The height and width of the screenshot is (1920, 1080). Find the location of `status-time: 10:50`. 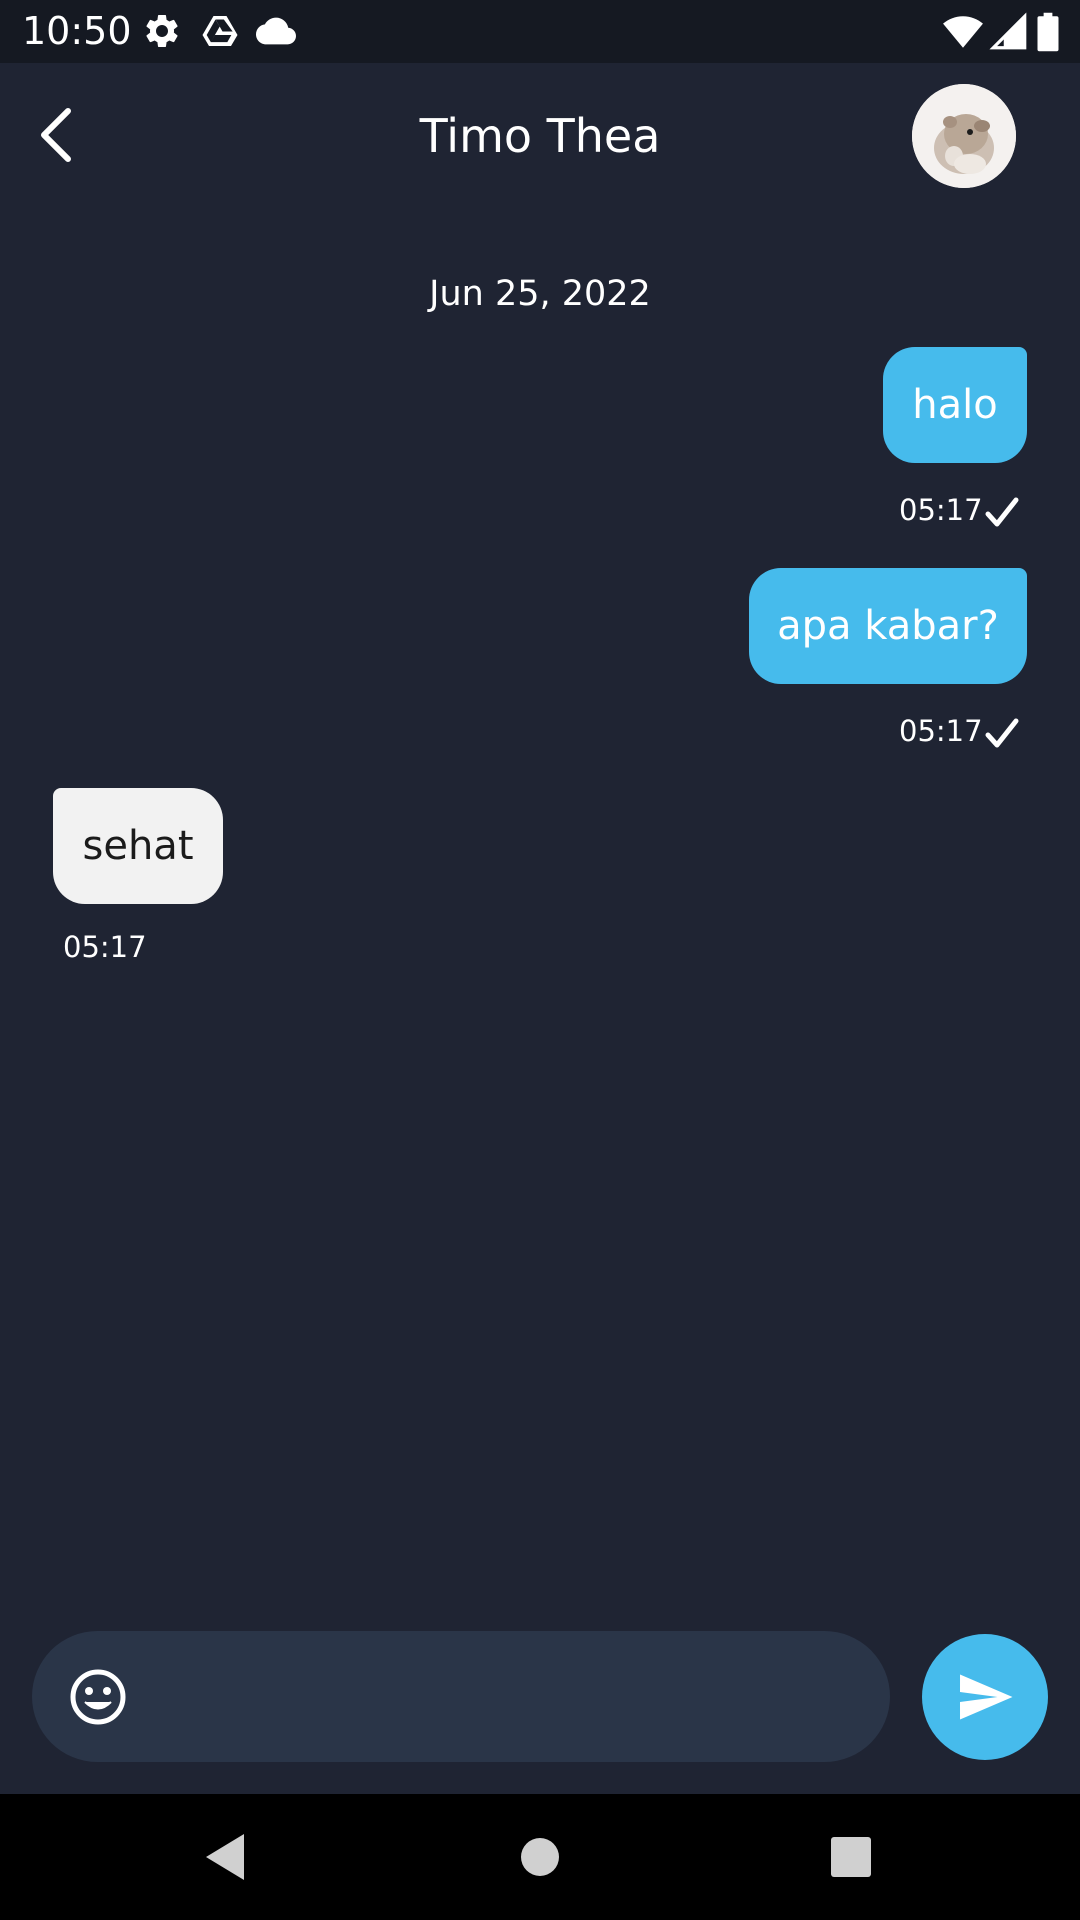

status-time: 10:50 is located at coordinates (77, 31).